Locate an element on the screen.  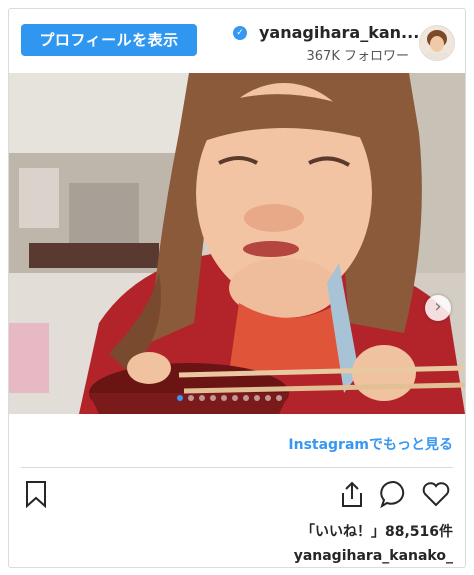
chevron-right-icon: › is located at coordinates (438, 308).